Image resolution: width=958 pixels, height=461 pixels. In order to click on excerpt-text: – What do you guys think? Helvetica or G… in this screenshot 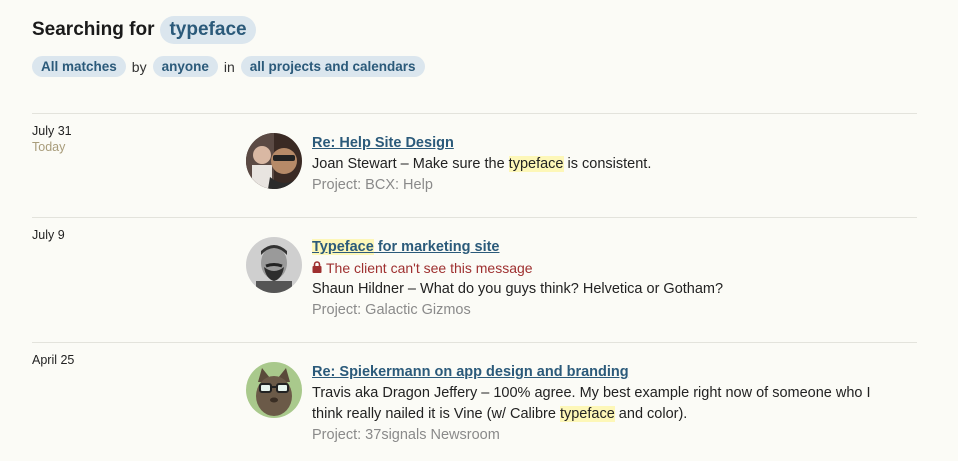, I will do `click(563, 289)`.